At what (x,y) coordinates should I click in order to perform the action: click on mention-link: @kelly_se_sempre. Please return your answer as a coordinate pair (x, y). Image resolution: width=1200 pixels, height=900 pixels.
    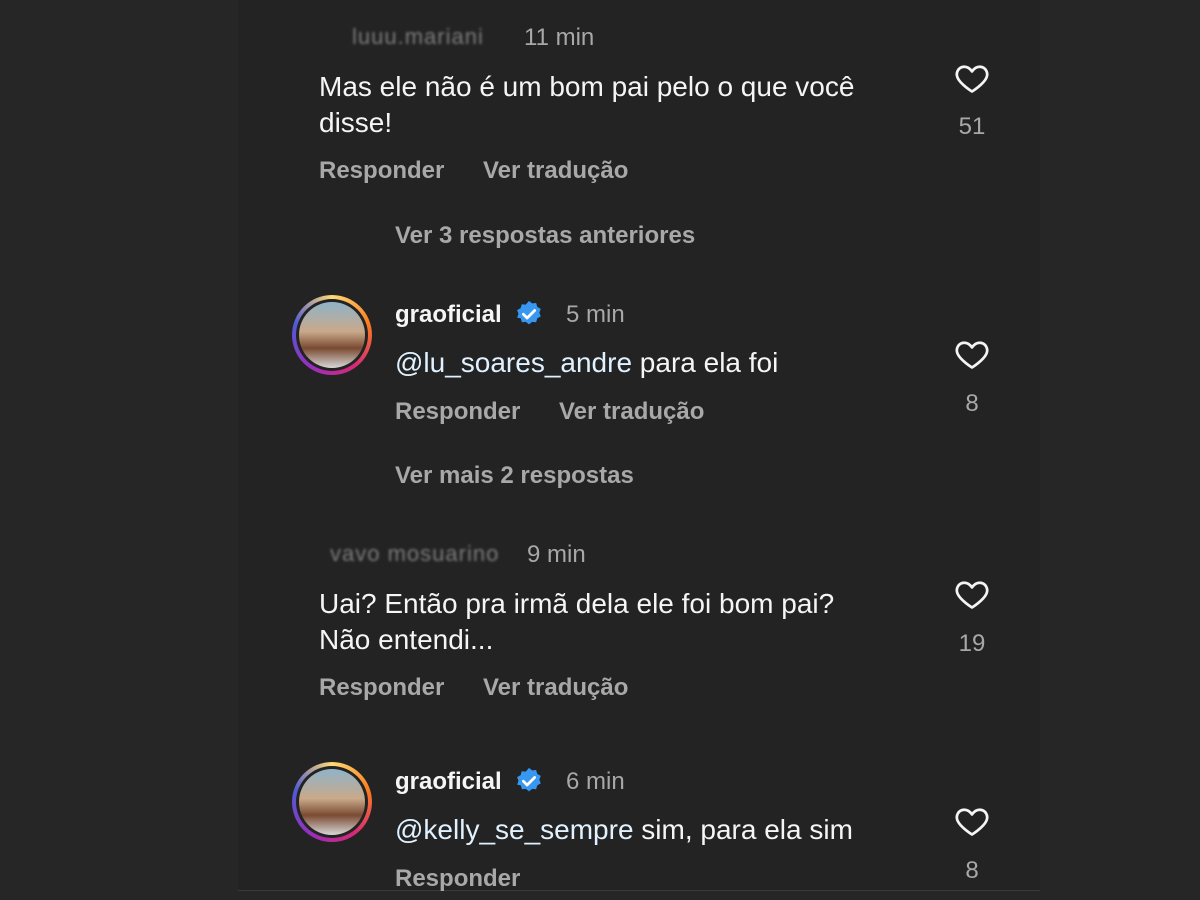
    Looking at the image, I should click on (514, 829).